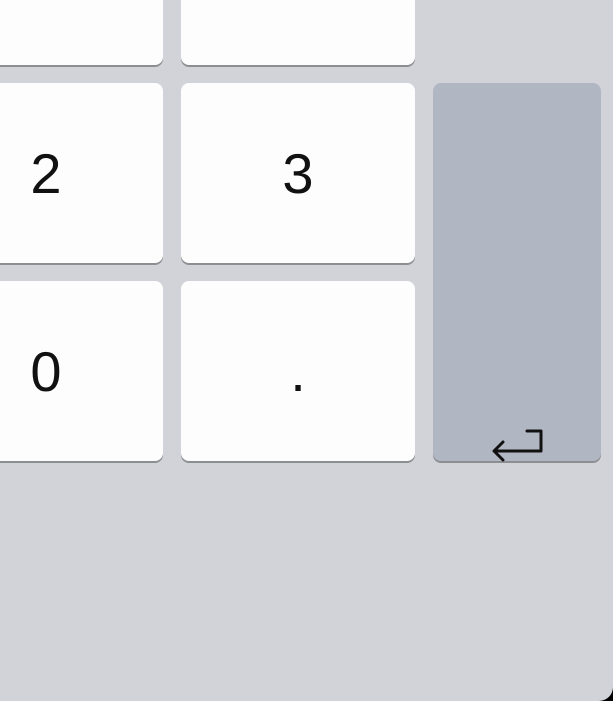  Describe the element at coordinates (81, 173) in the screenshot. I see `keypad-key: 2` at that location.